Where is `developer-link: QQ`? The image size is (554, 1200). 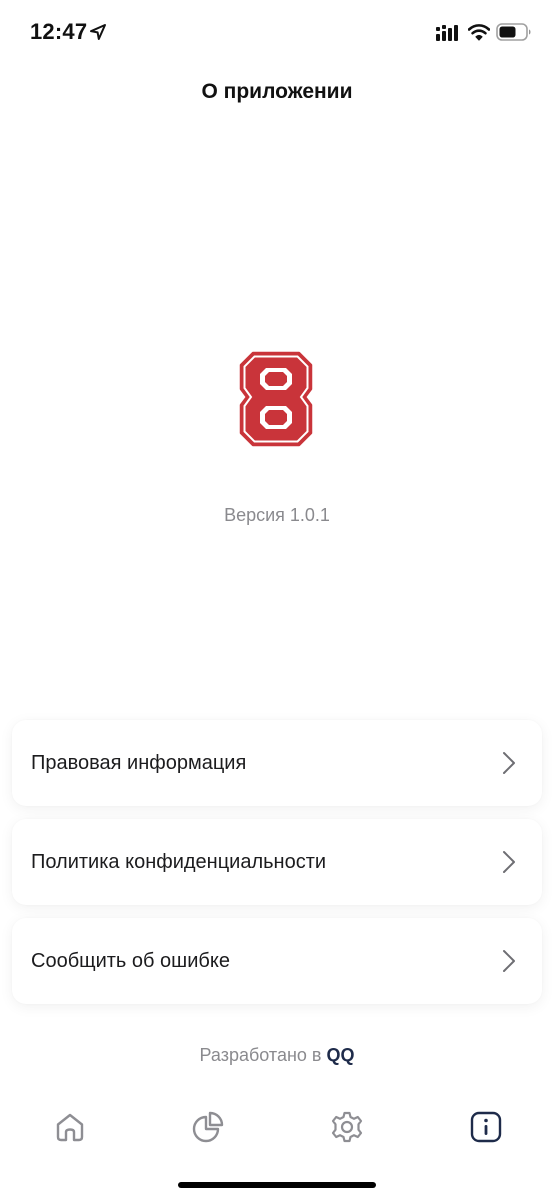 developer-link: QQ is located at coordinates (340, 1055).